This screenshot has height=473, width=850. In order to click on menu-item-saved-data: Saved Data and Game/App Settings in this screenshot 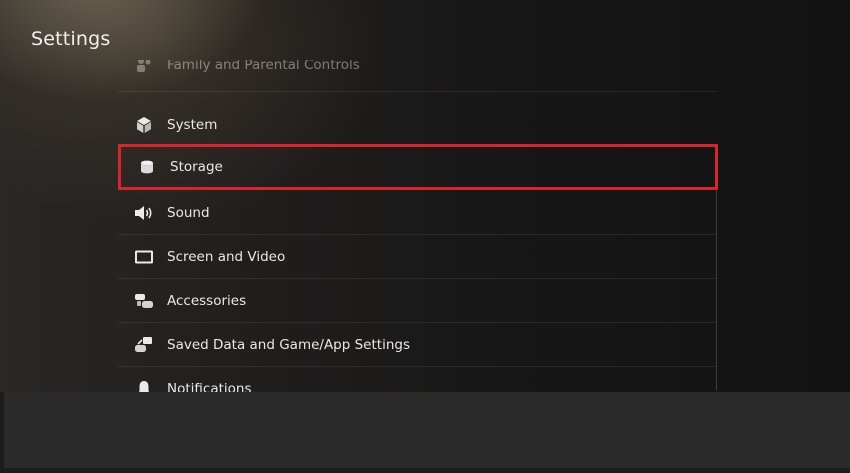, I will do `click(417, 345)`.